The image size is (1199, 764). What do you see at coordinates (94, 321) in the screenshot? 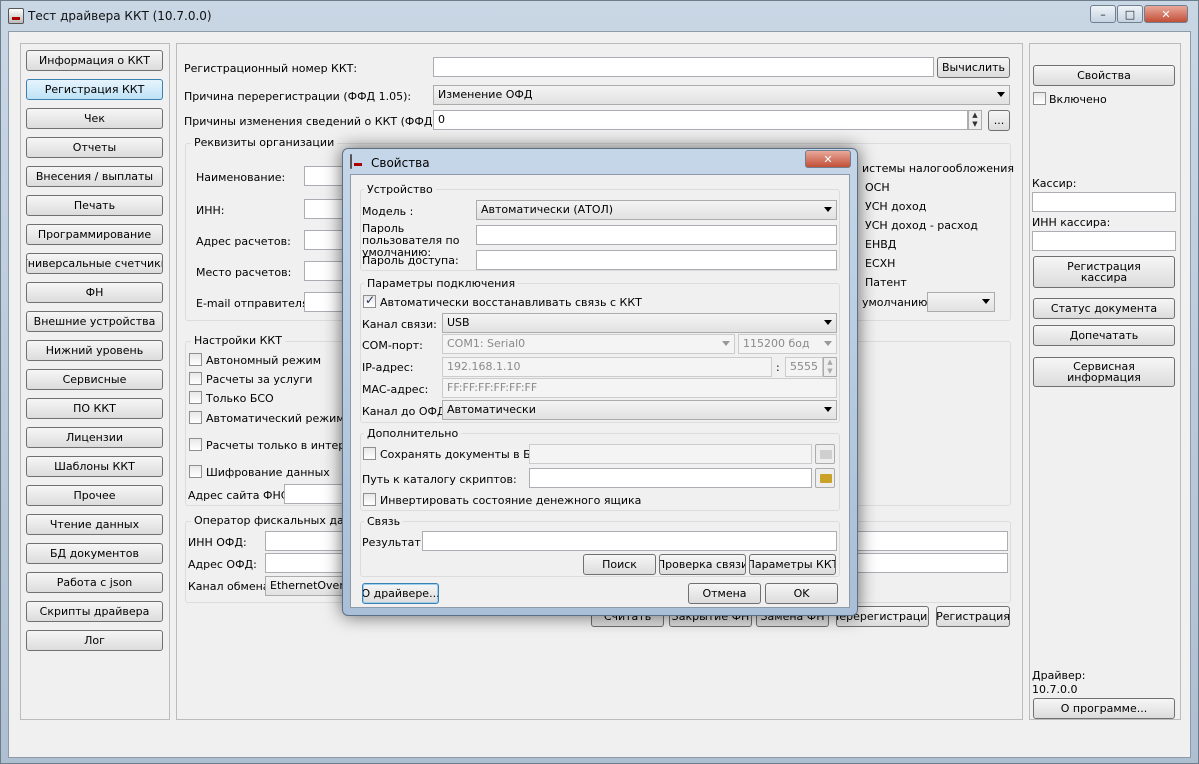
I see `nav-button-9: Внешние устройства` at bounding box center [94, 321].